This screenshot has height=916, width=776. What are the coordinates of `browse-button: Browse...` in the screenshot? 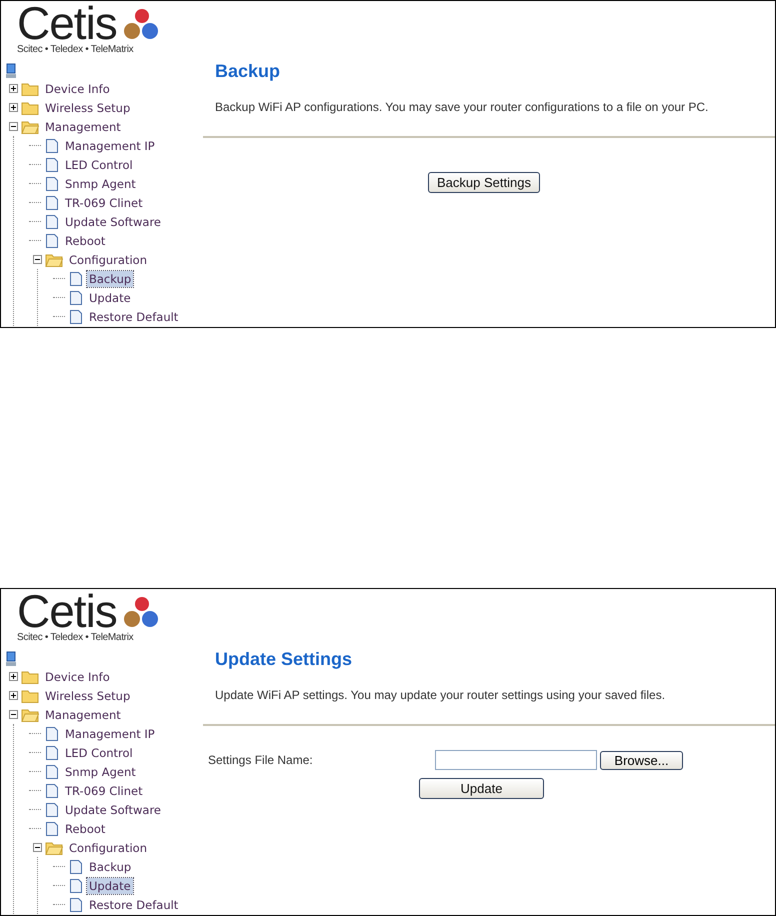 It's located at (641, 760).